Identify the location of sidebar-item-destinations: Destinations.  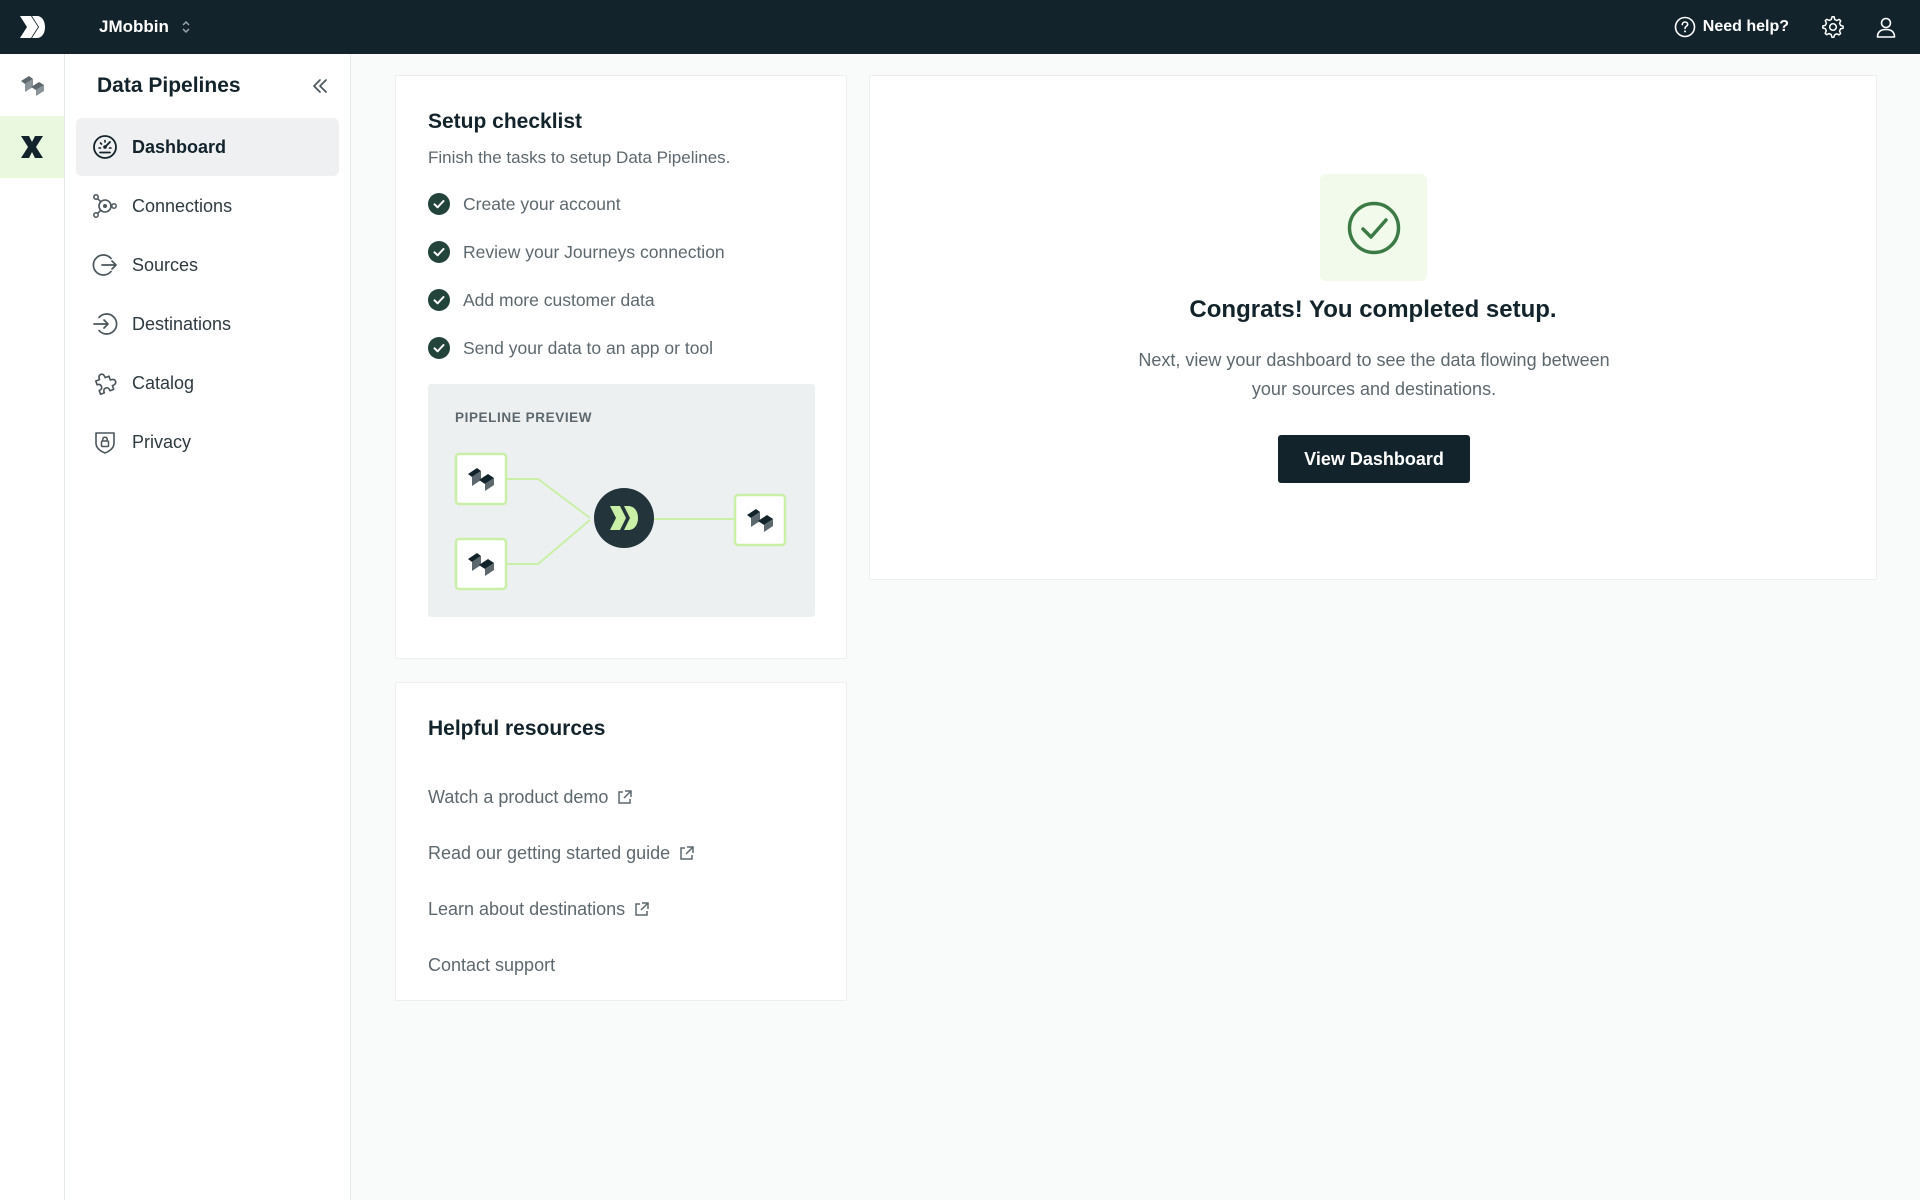
(207, 324).